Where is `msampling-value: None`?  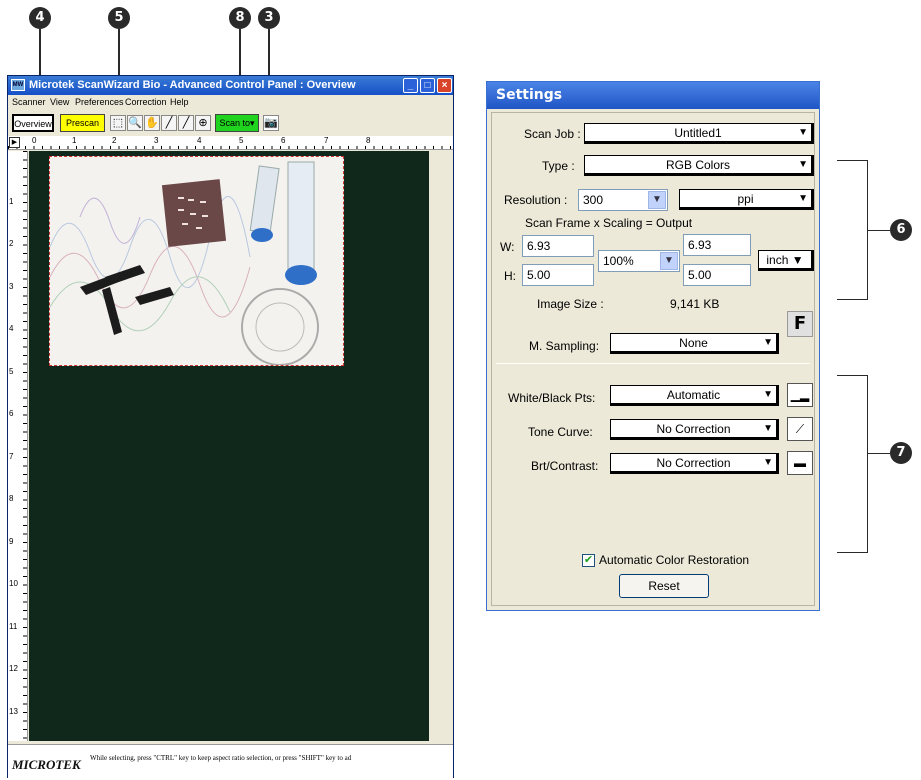 msampling-value: None is located at coordinates (693, 343).